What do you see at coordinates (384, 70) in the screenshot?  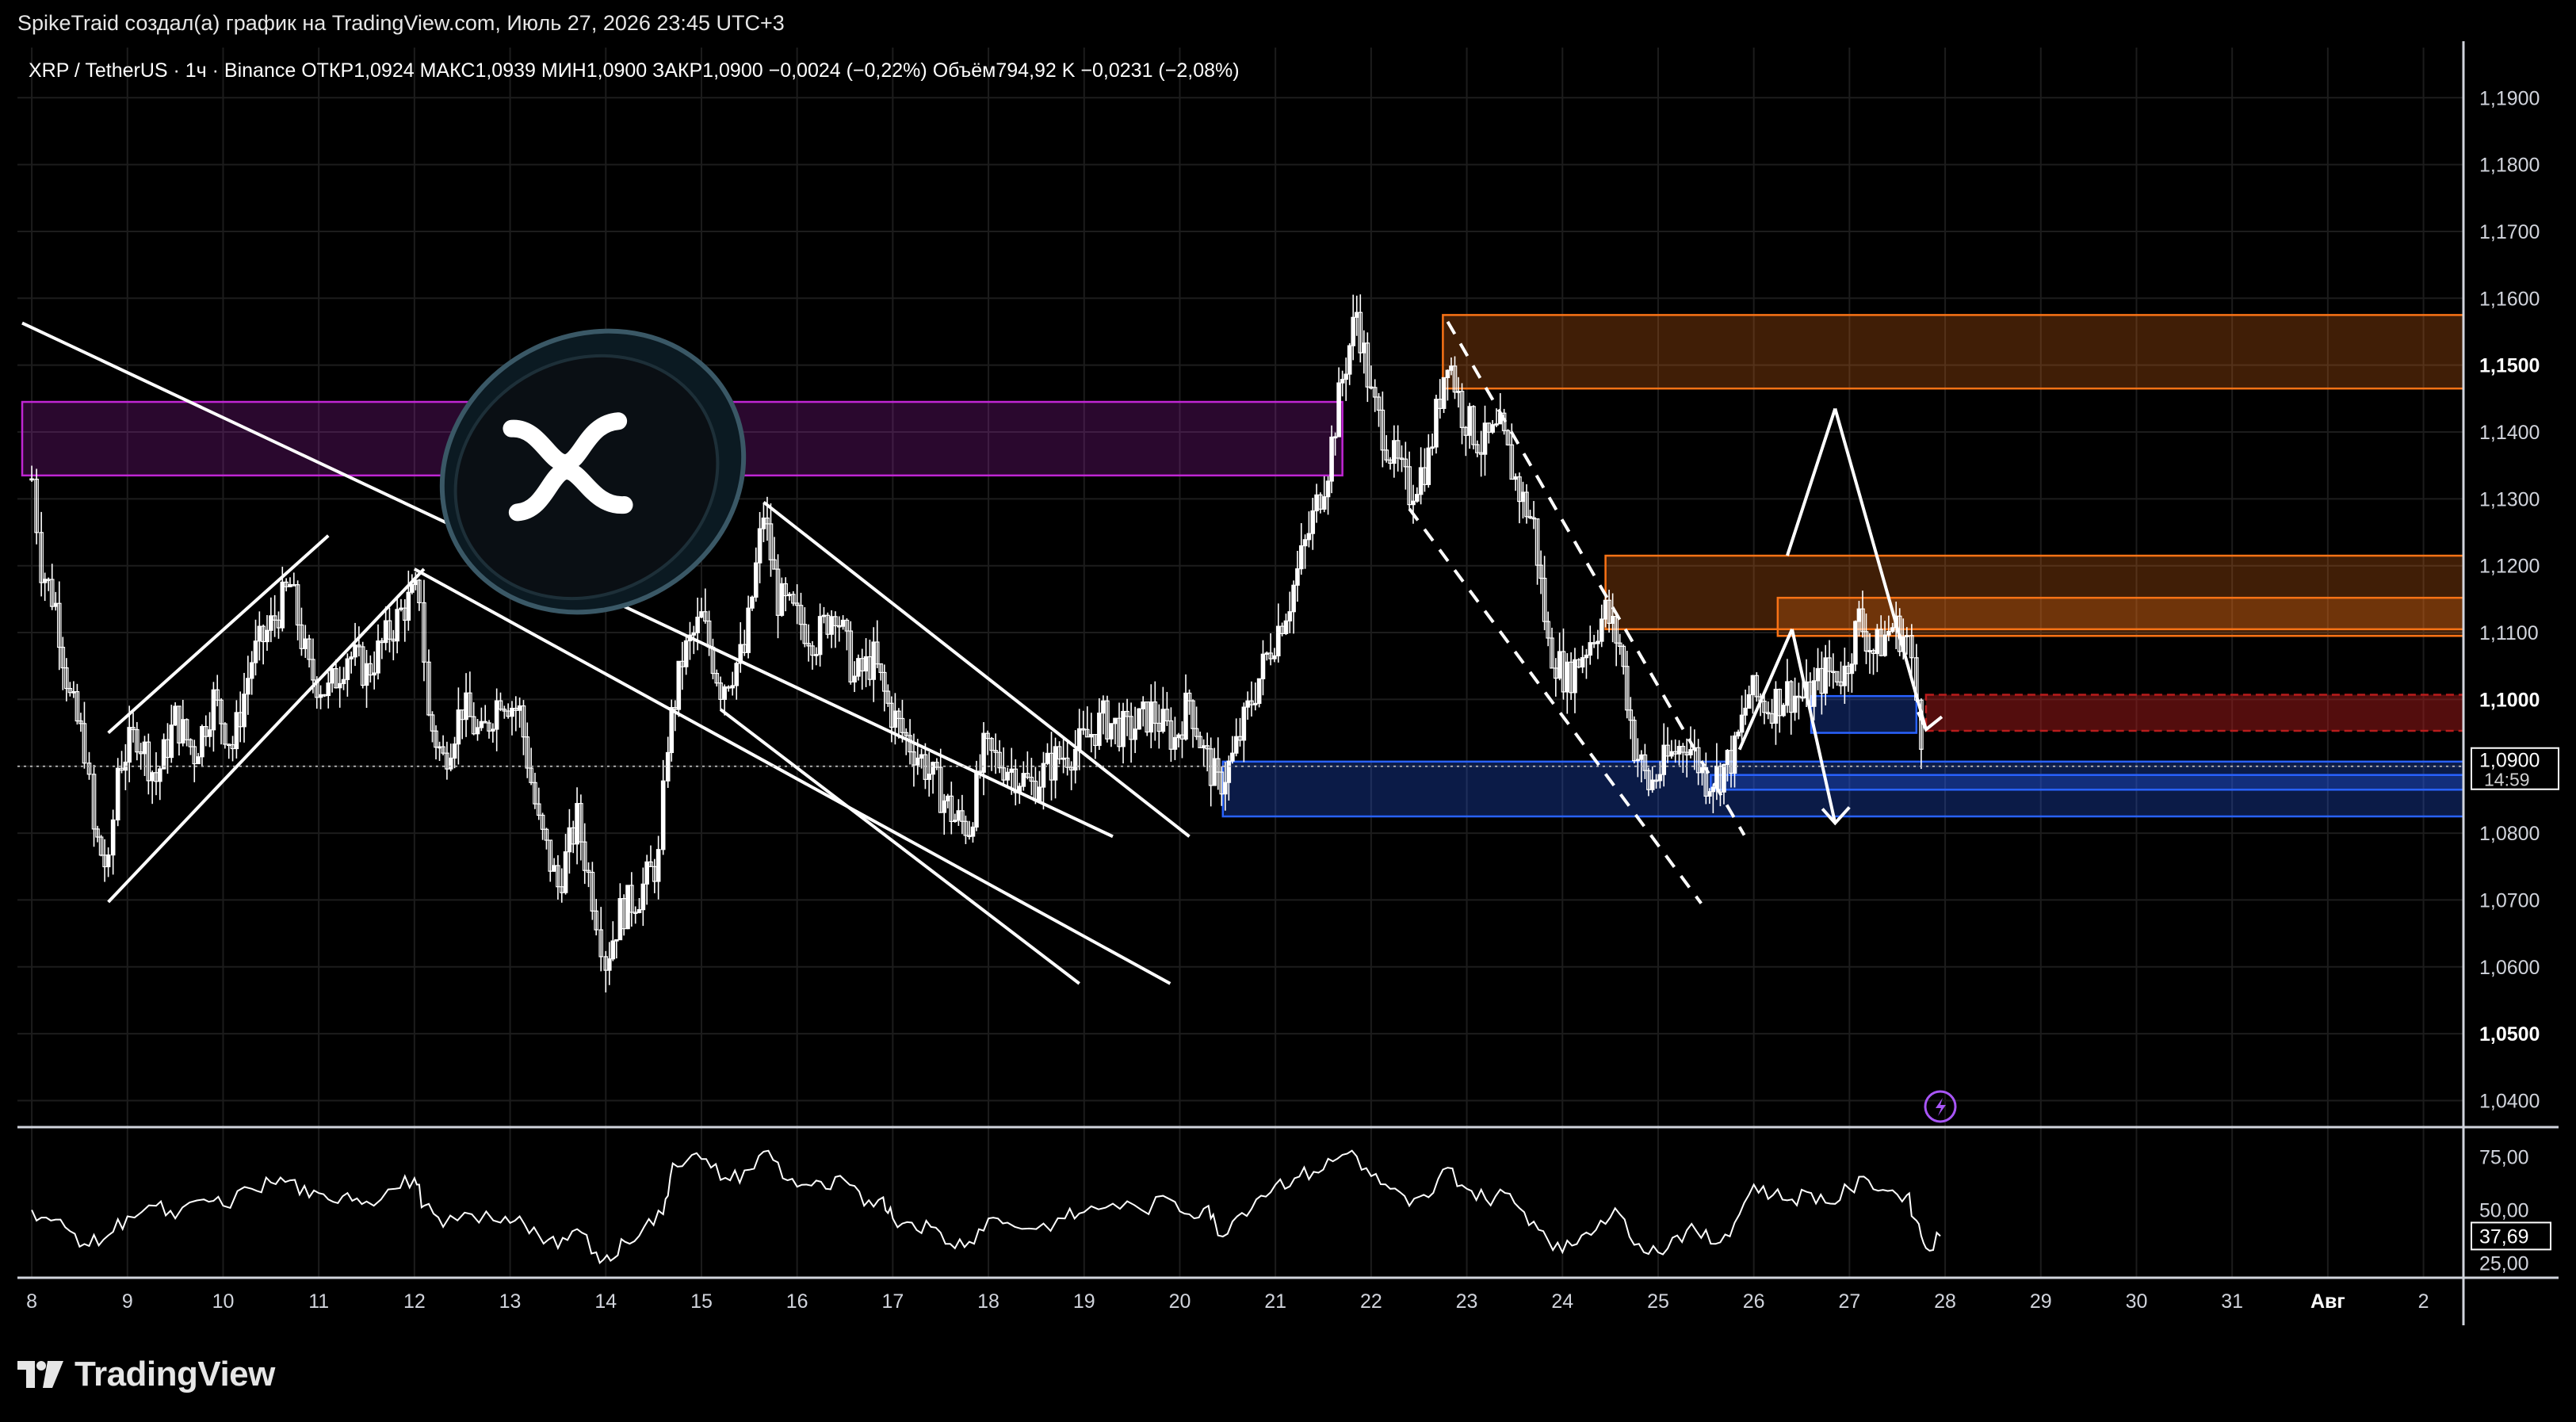 I see `legend-open-value: 1,0924` at bounding box center [384, 70].